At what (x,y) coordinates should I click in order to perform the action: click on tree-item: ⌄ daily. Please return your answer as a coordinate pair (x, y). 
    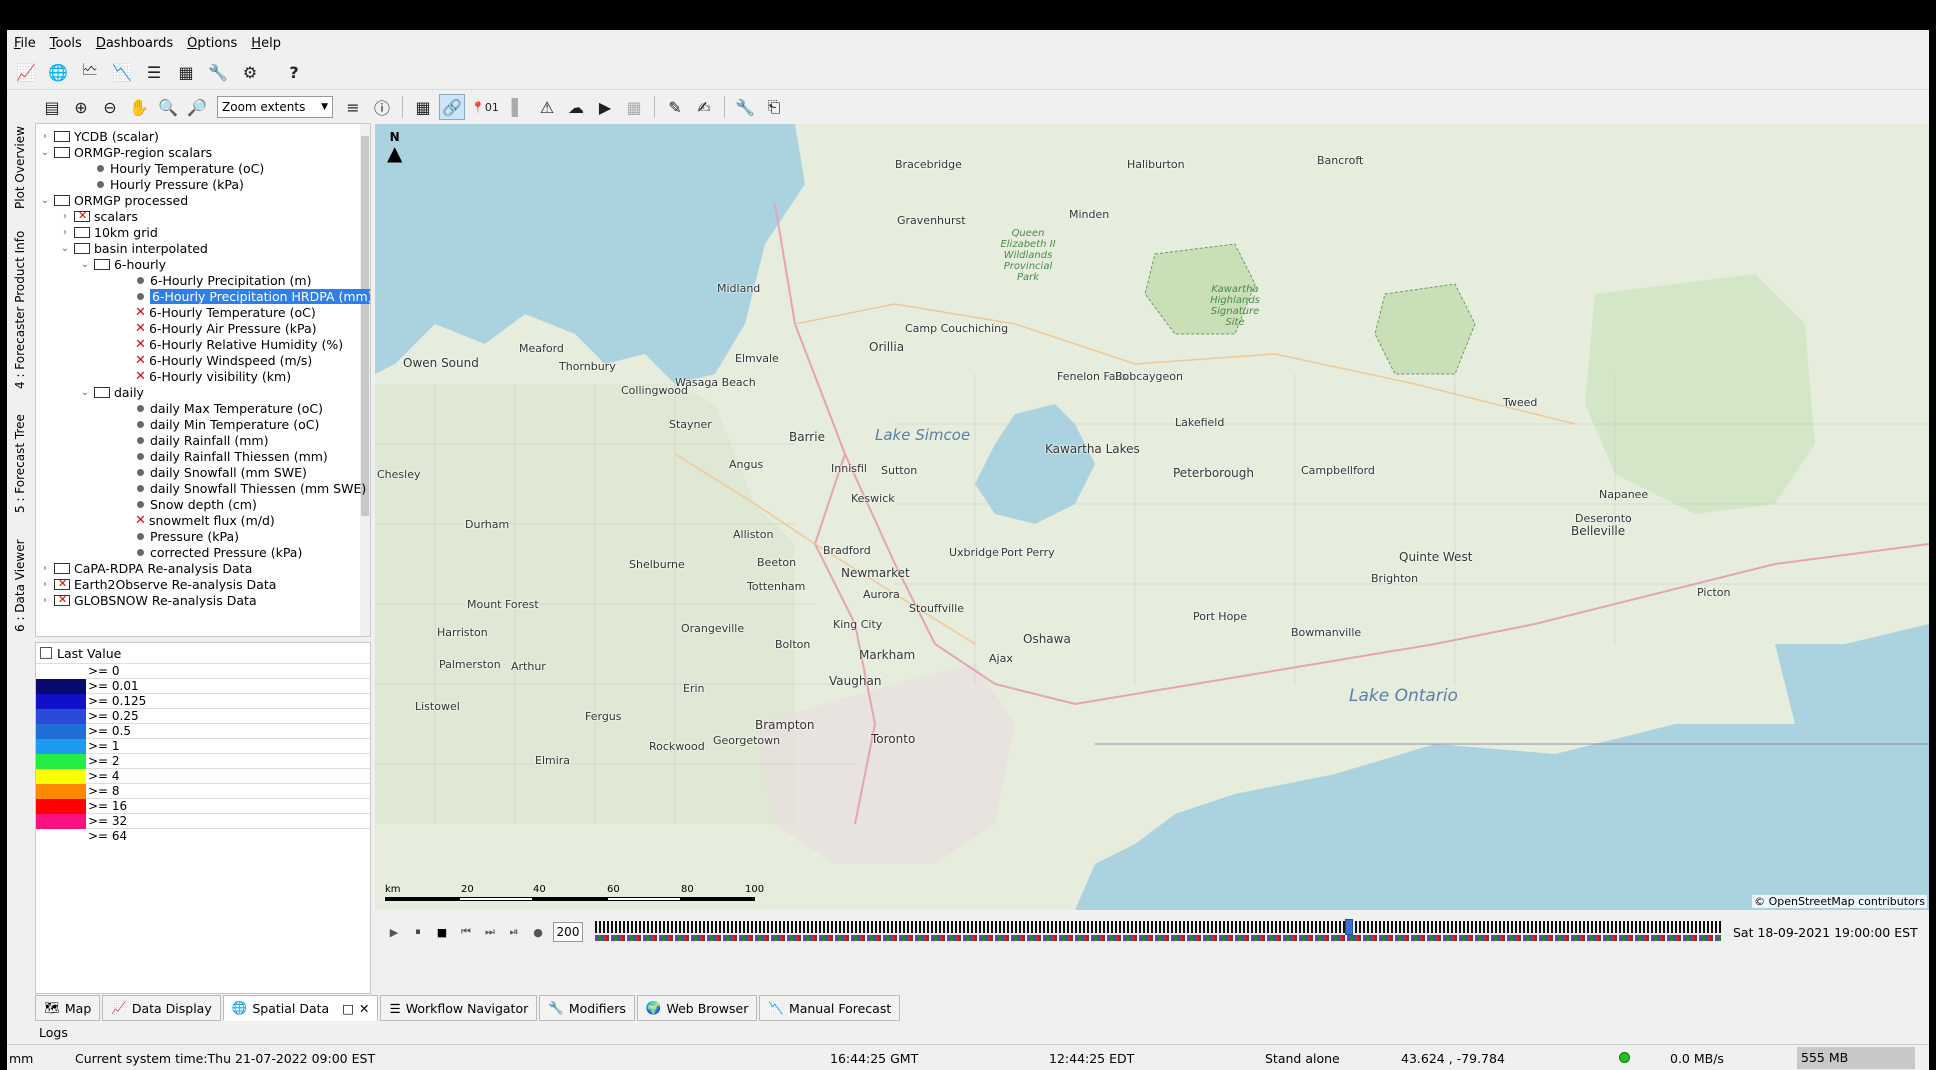
    Looking at the image, I should click on (112, 392).